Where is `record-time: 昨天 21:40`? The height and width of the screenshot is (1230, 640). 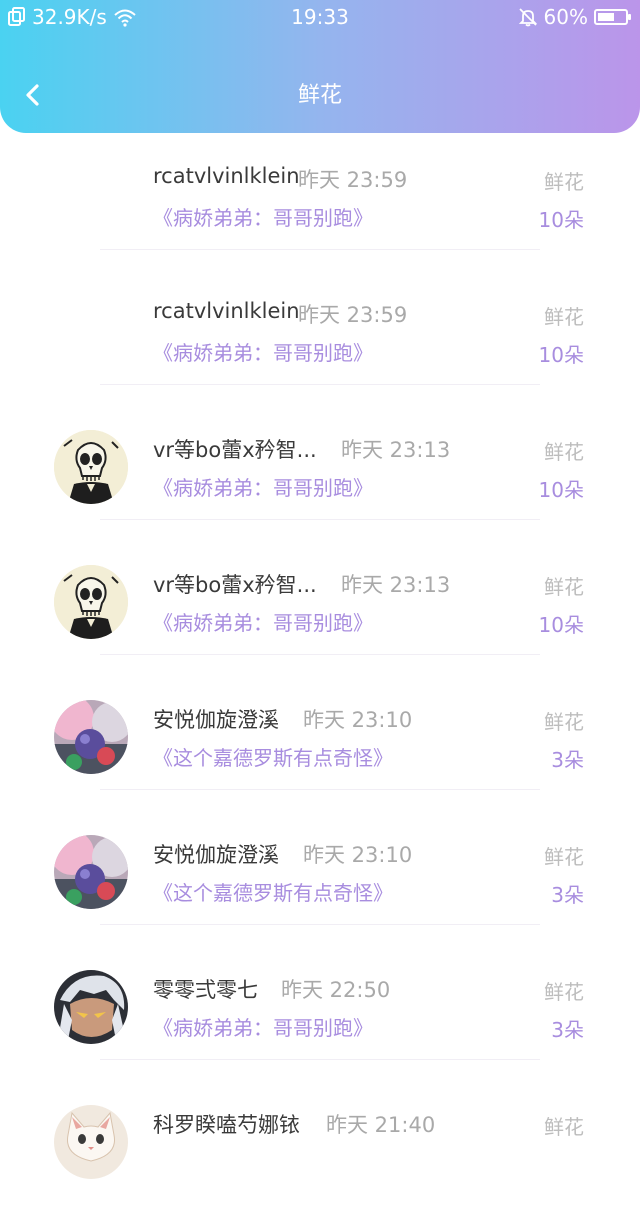 record-time: 昨天 21:40 is located at coordinates (381, 1125).